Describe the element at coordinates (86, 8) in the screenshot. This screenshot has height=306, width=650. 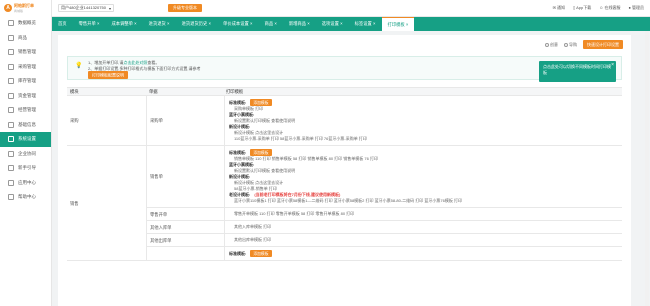
I see `shop-select: 用户480企业1441320750 ▾` at that location.